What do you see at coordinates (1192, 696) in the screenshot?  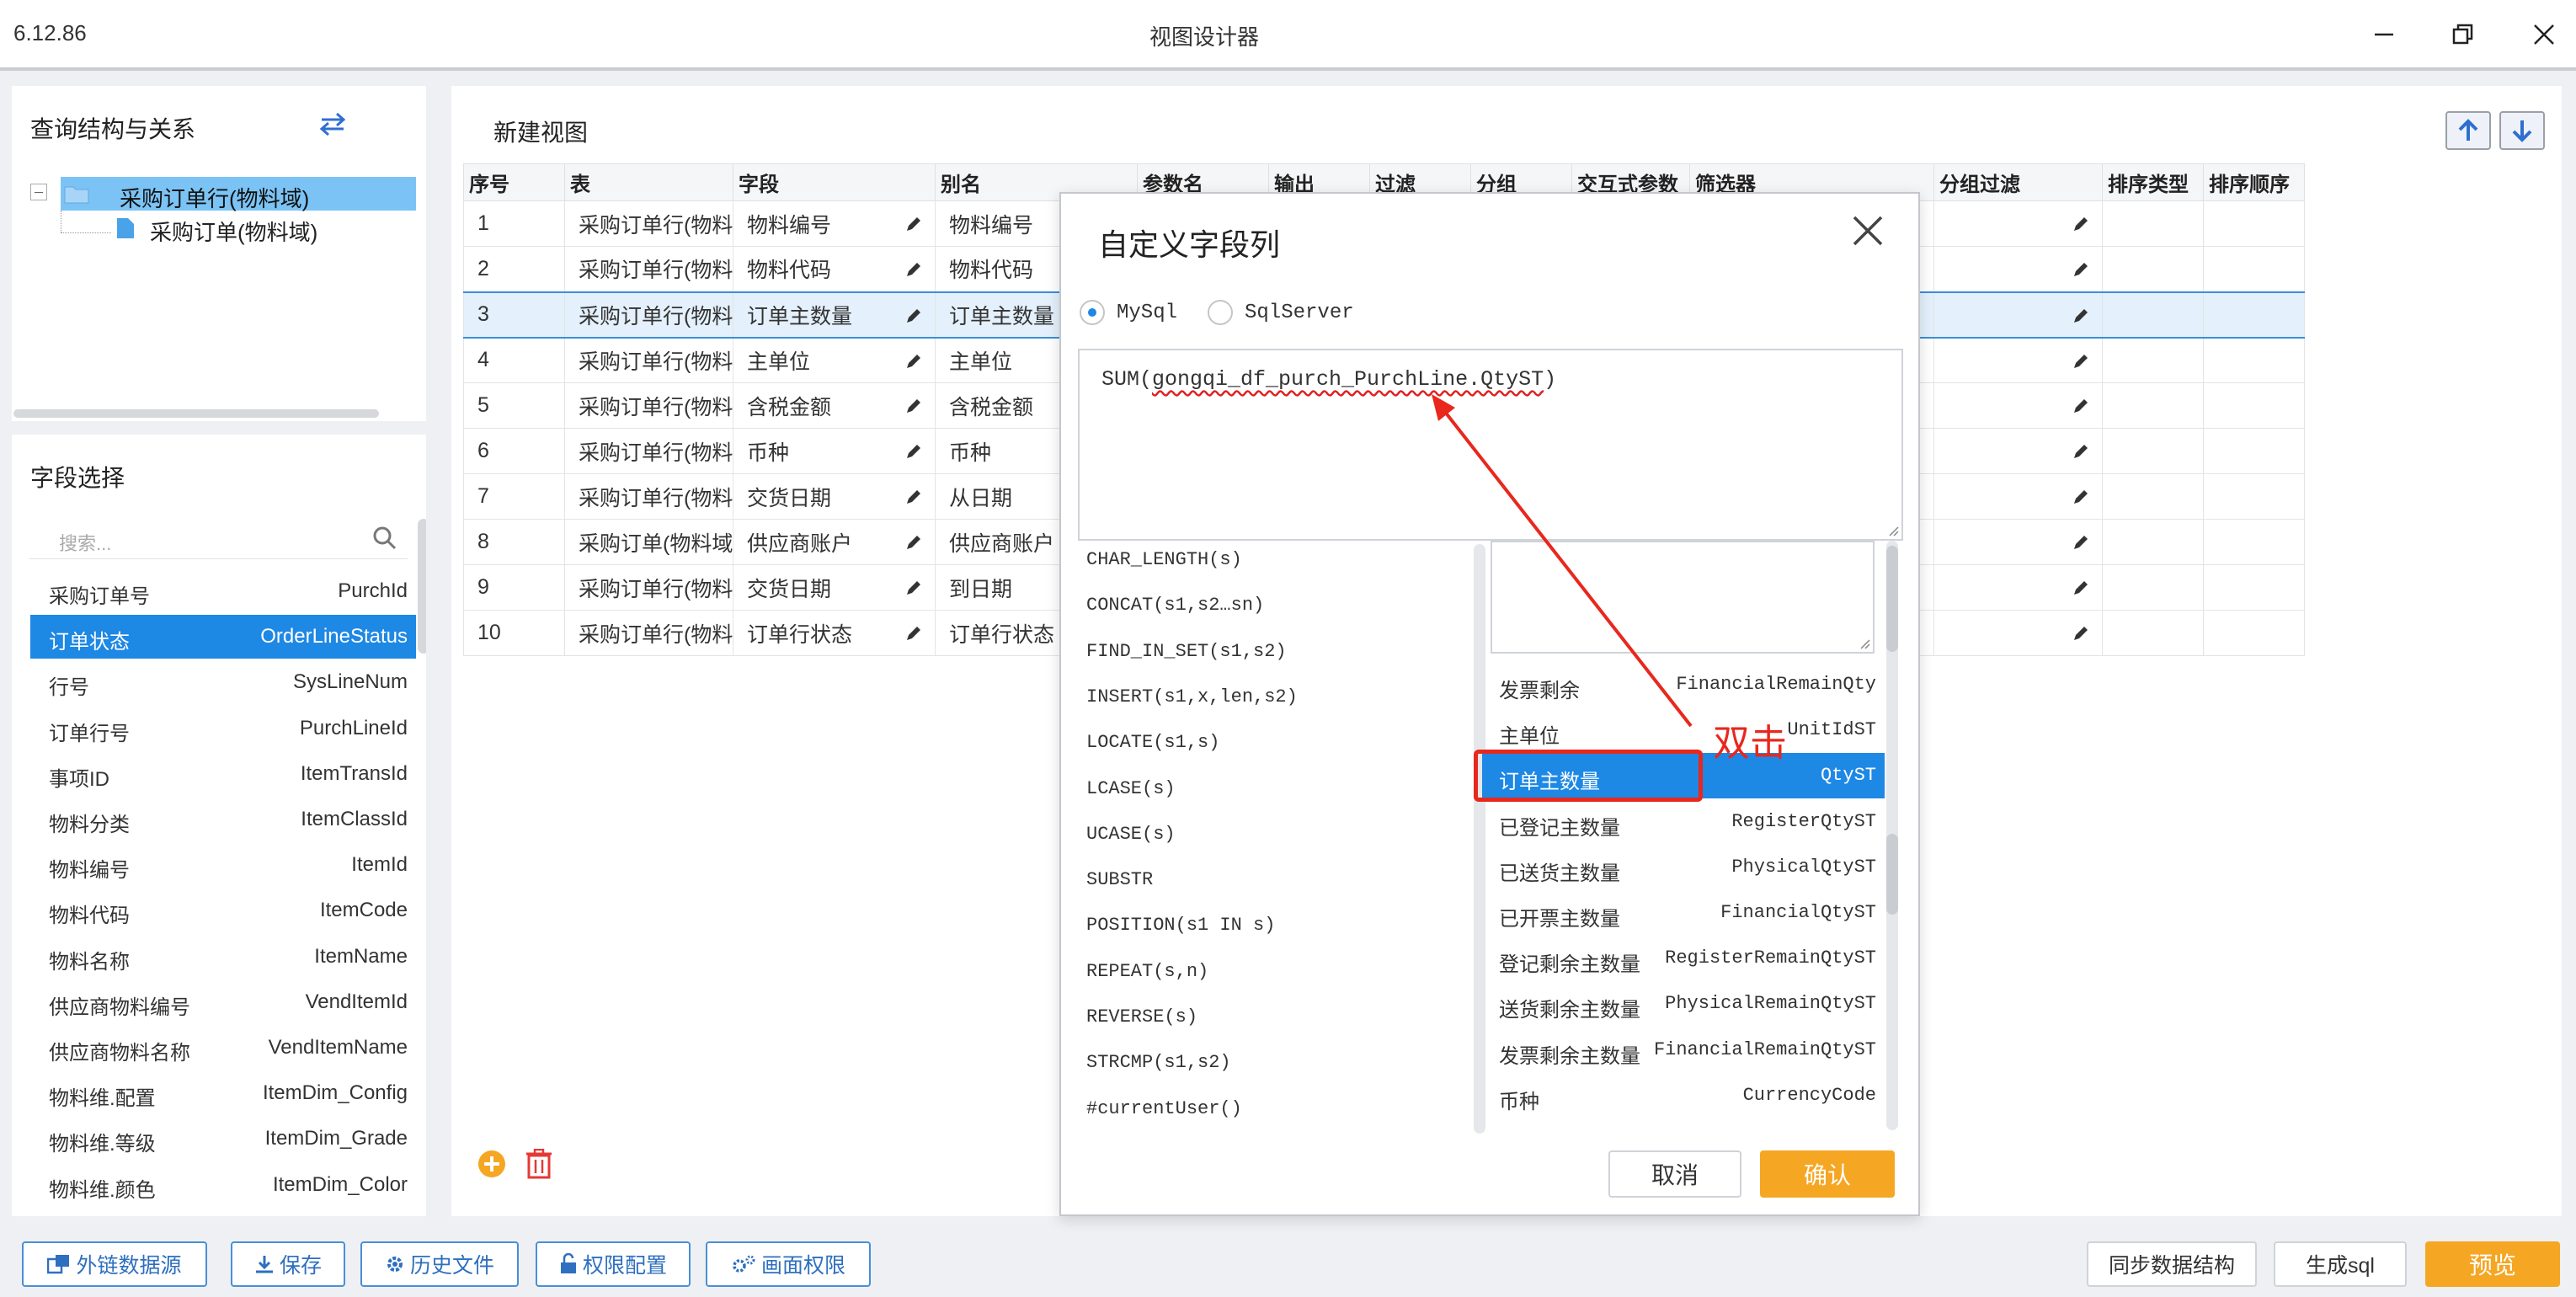 I see `function-item: INSERT(s1,x,len,s2)` at bounding box center [1192, 696].